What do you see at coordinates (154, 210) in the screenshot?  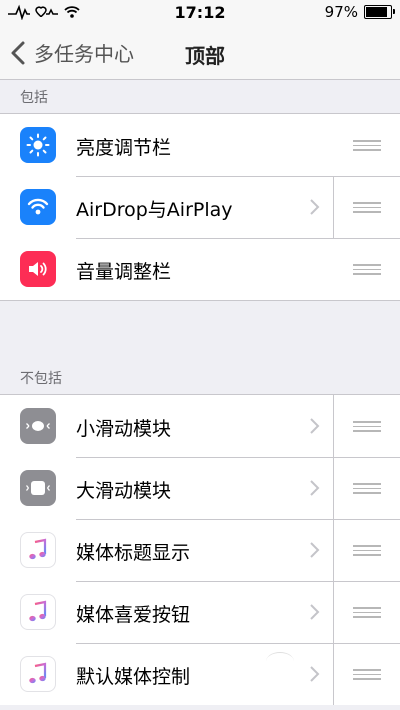 I see `item-label: AirDrop与AirPlay` at bounding box center [154, 210].